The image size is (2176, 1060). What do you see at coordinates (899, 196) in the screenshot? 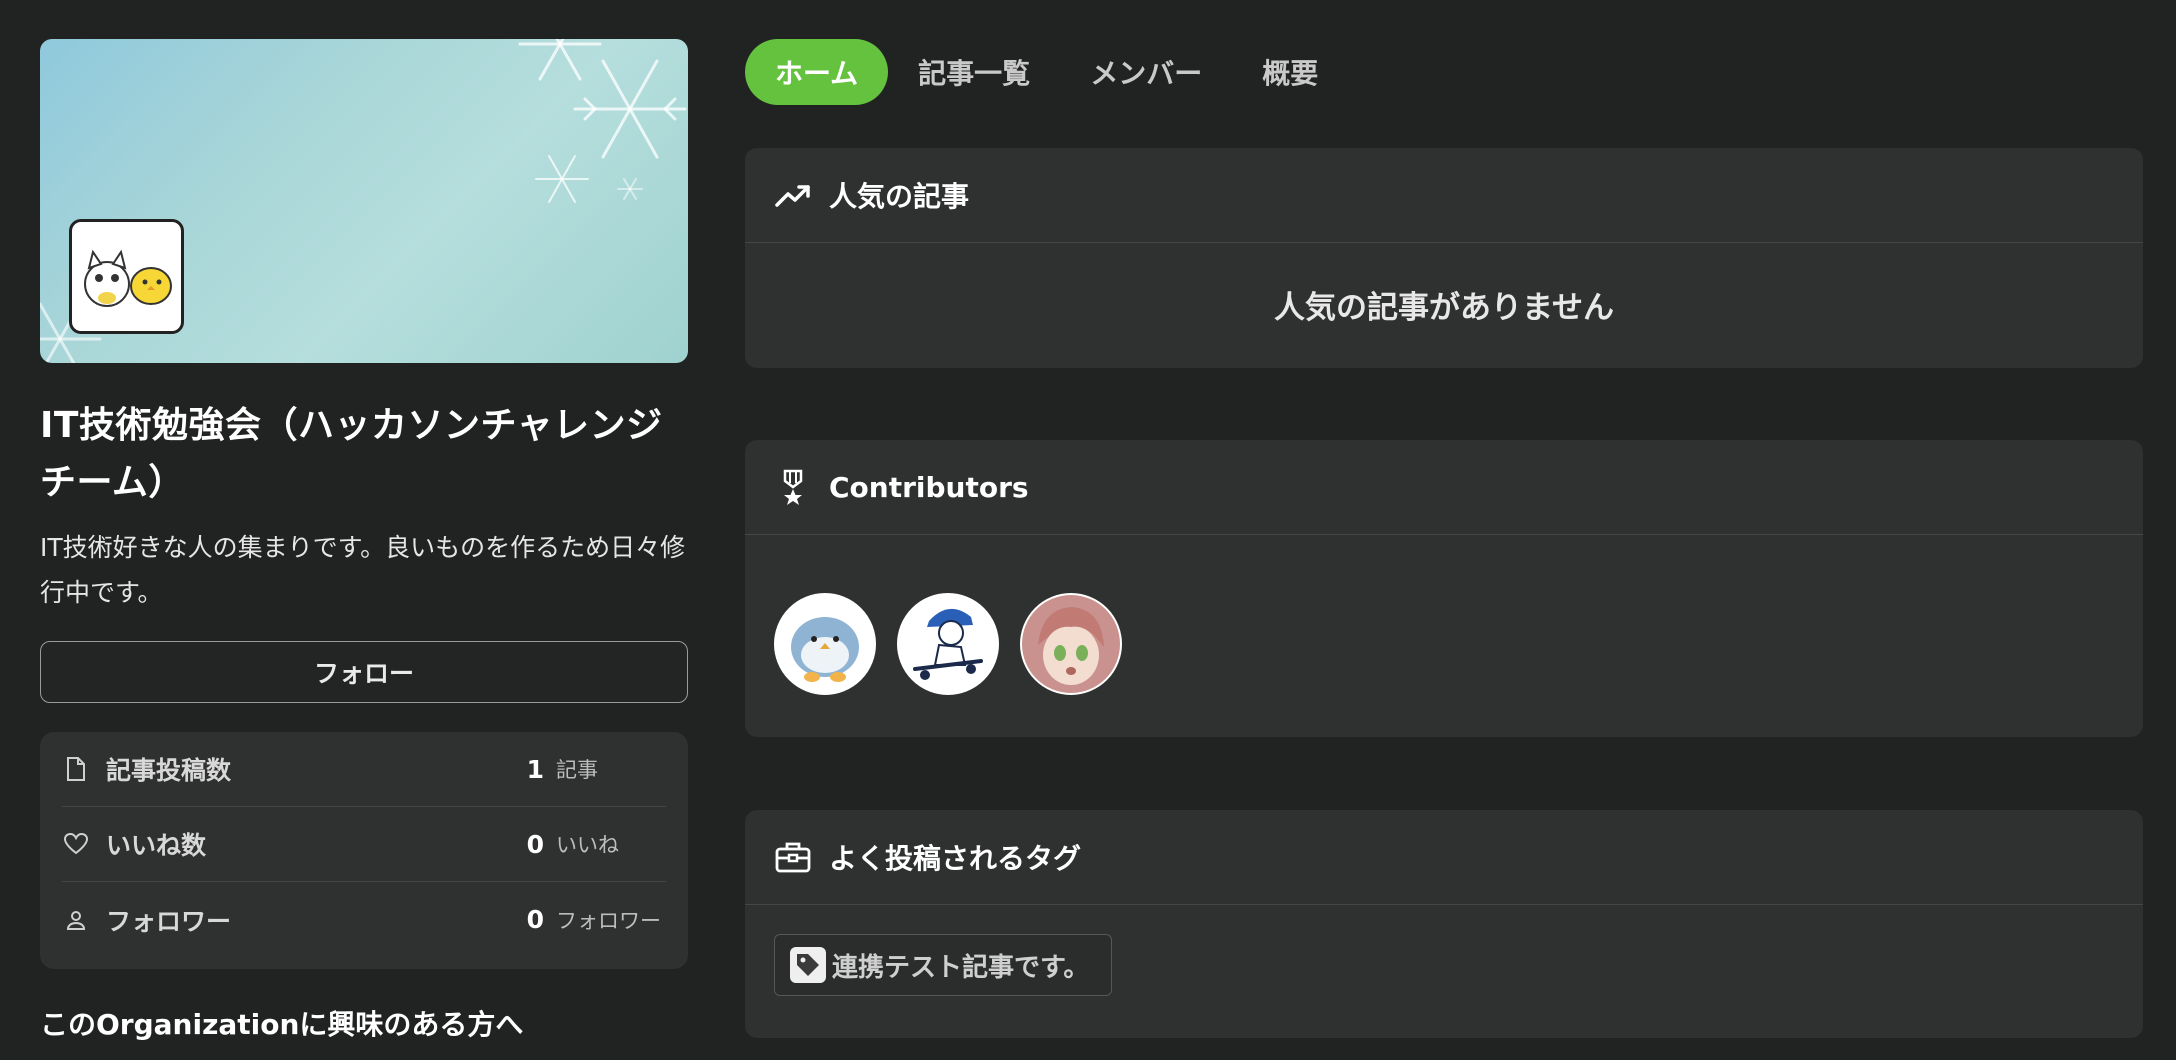
I see `card-title: 人気の記事` at bounding box center [899, 196].